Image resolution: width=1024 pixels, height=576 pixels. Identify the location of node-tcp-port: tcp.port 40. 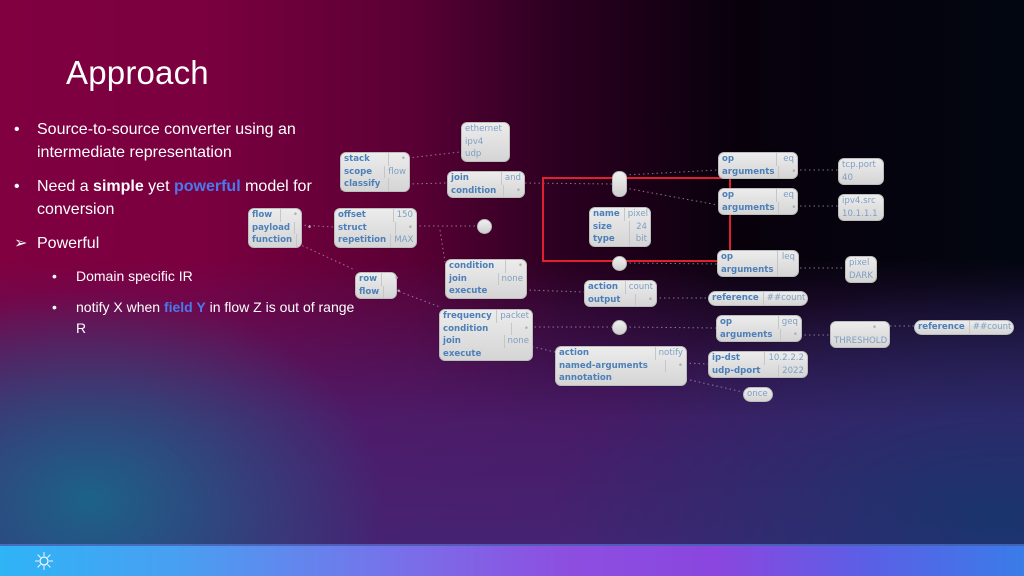
(861, 172).